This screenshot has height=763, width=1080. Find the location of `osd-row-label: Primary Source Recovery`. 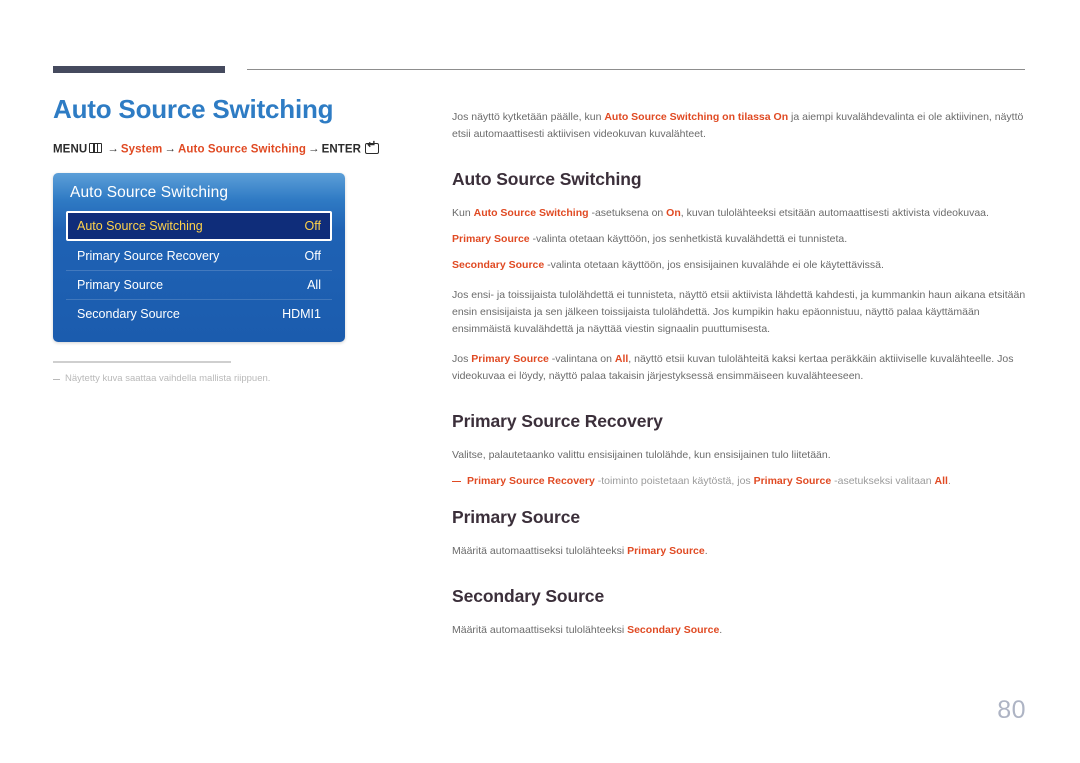

osd-row-label: Primary Source Recovery is located at coordinates (148, 255).